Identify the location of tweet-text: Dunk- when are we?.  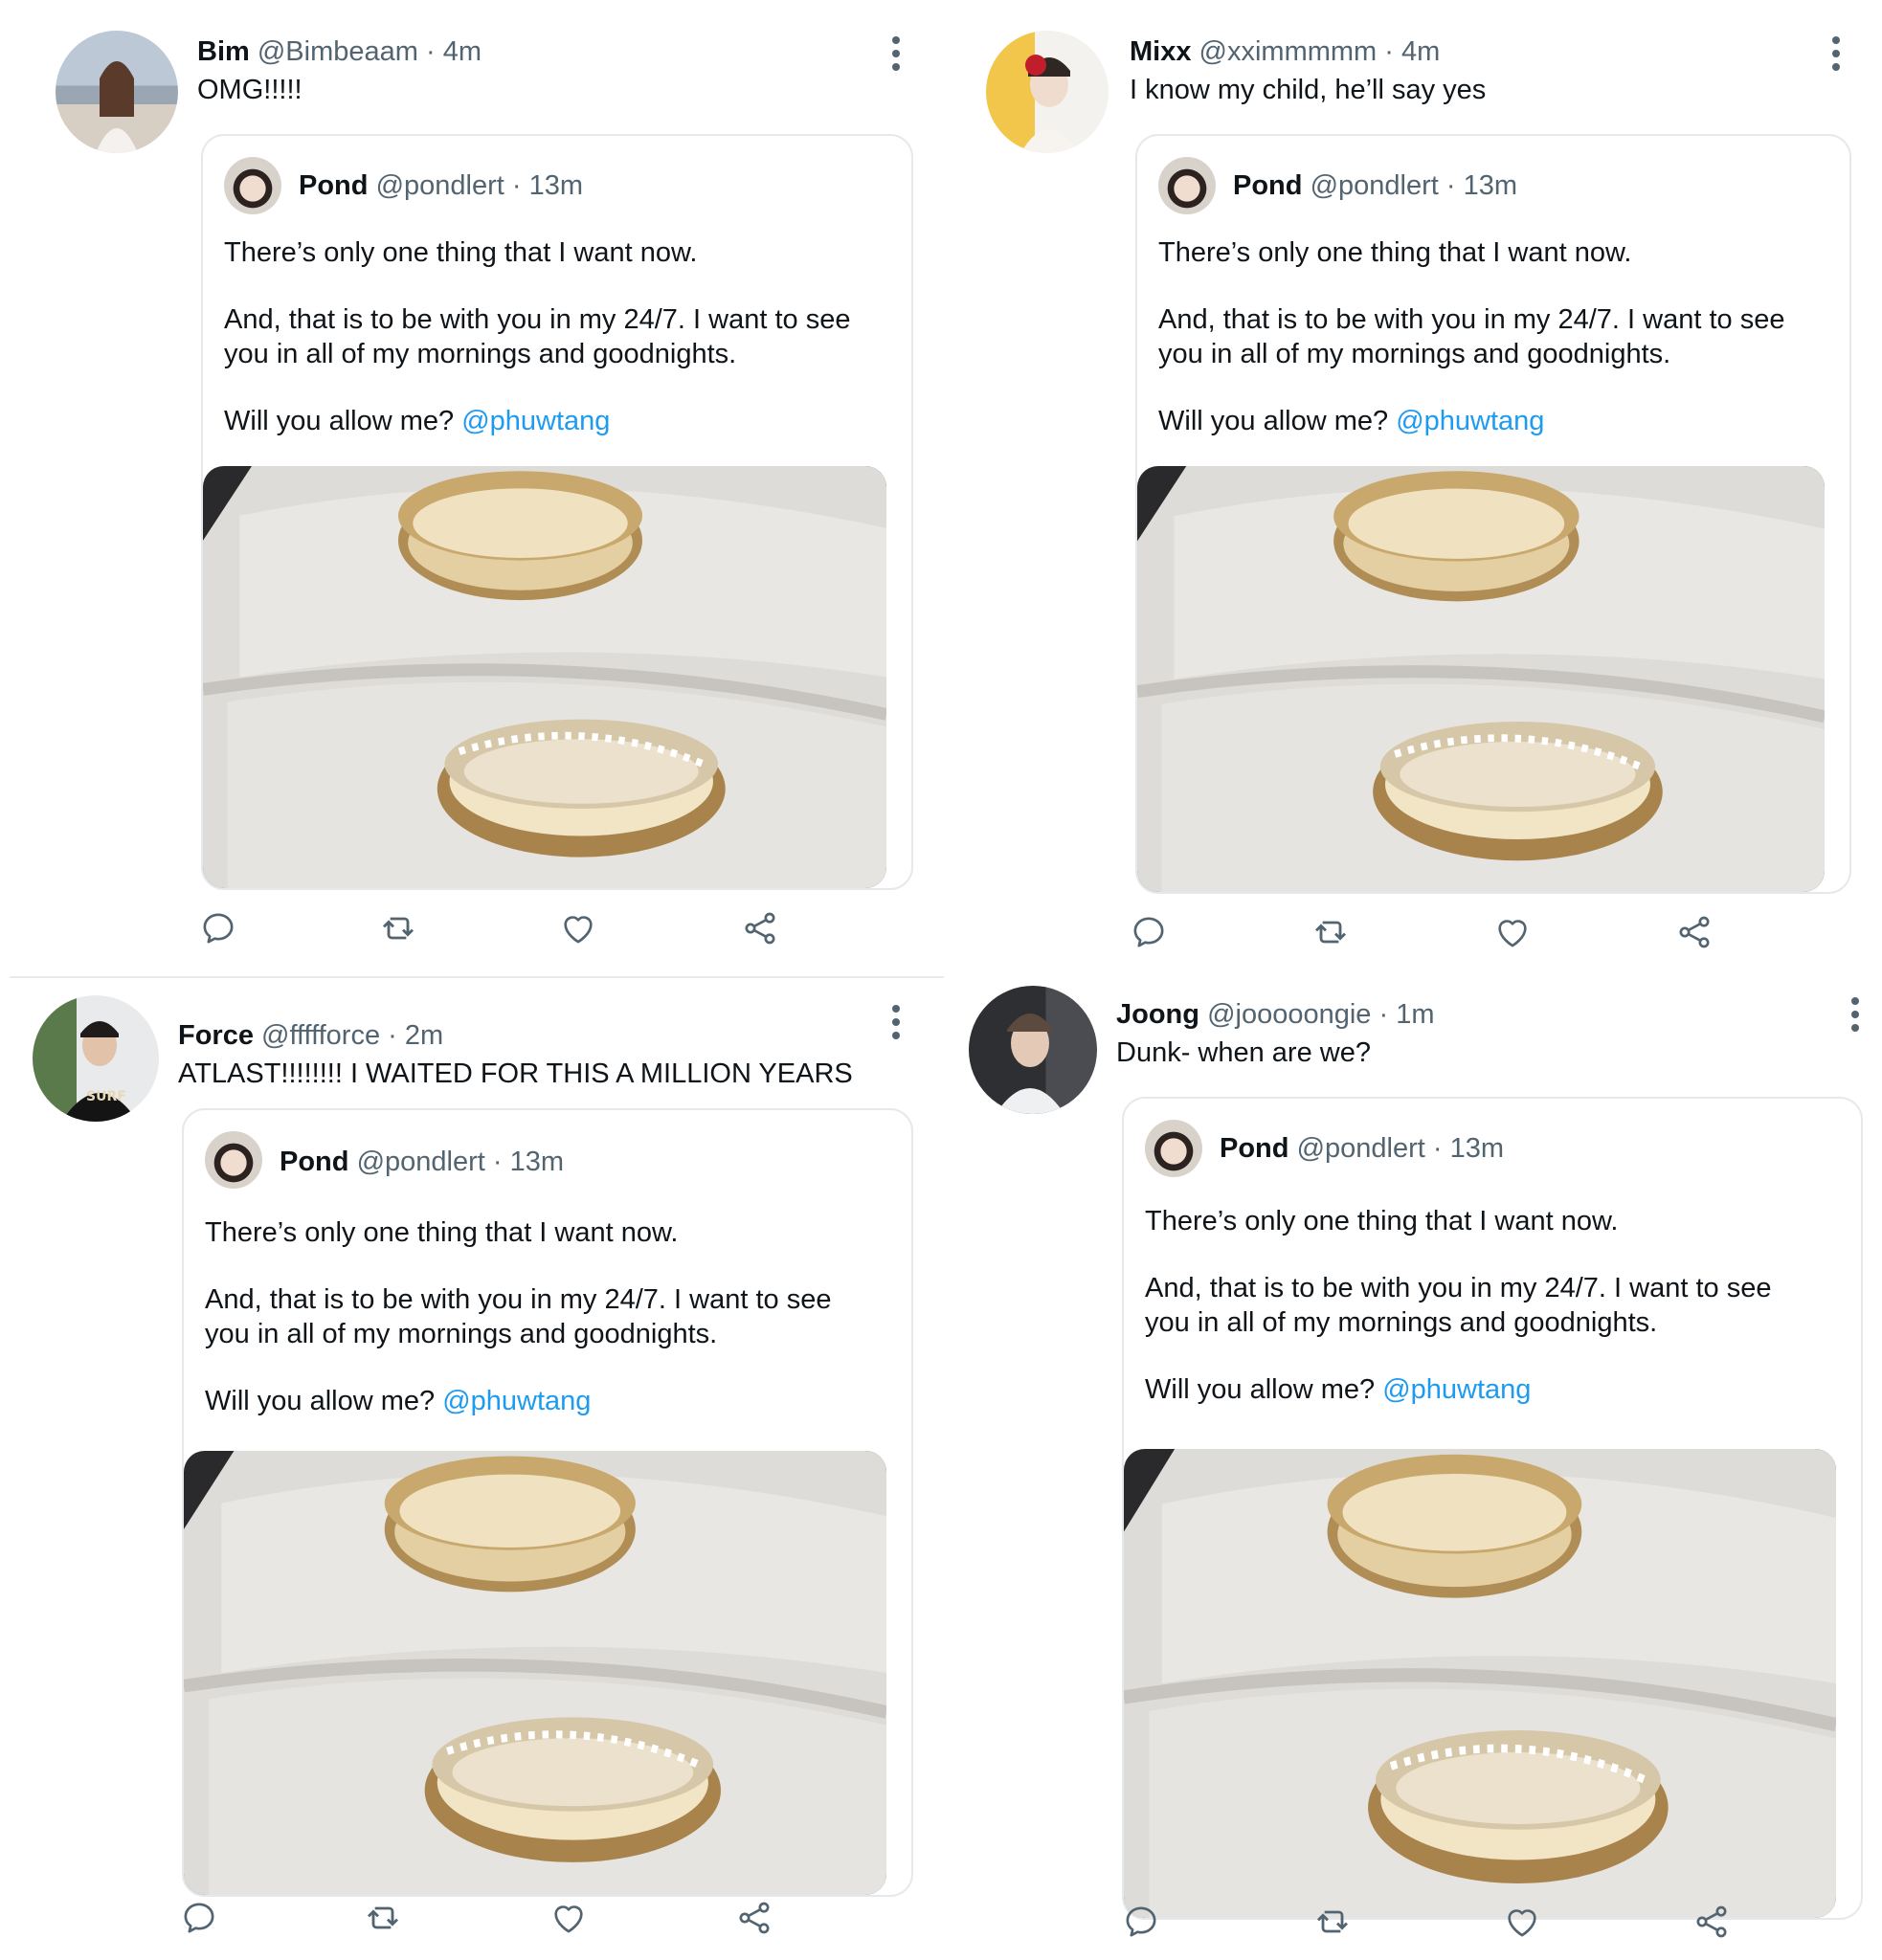
(1243, 1052).